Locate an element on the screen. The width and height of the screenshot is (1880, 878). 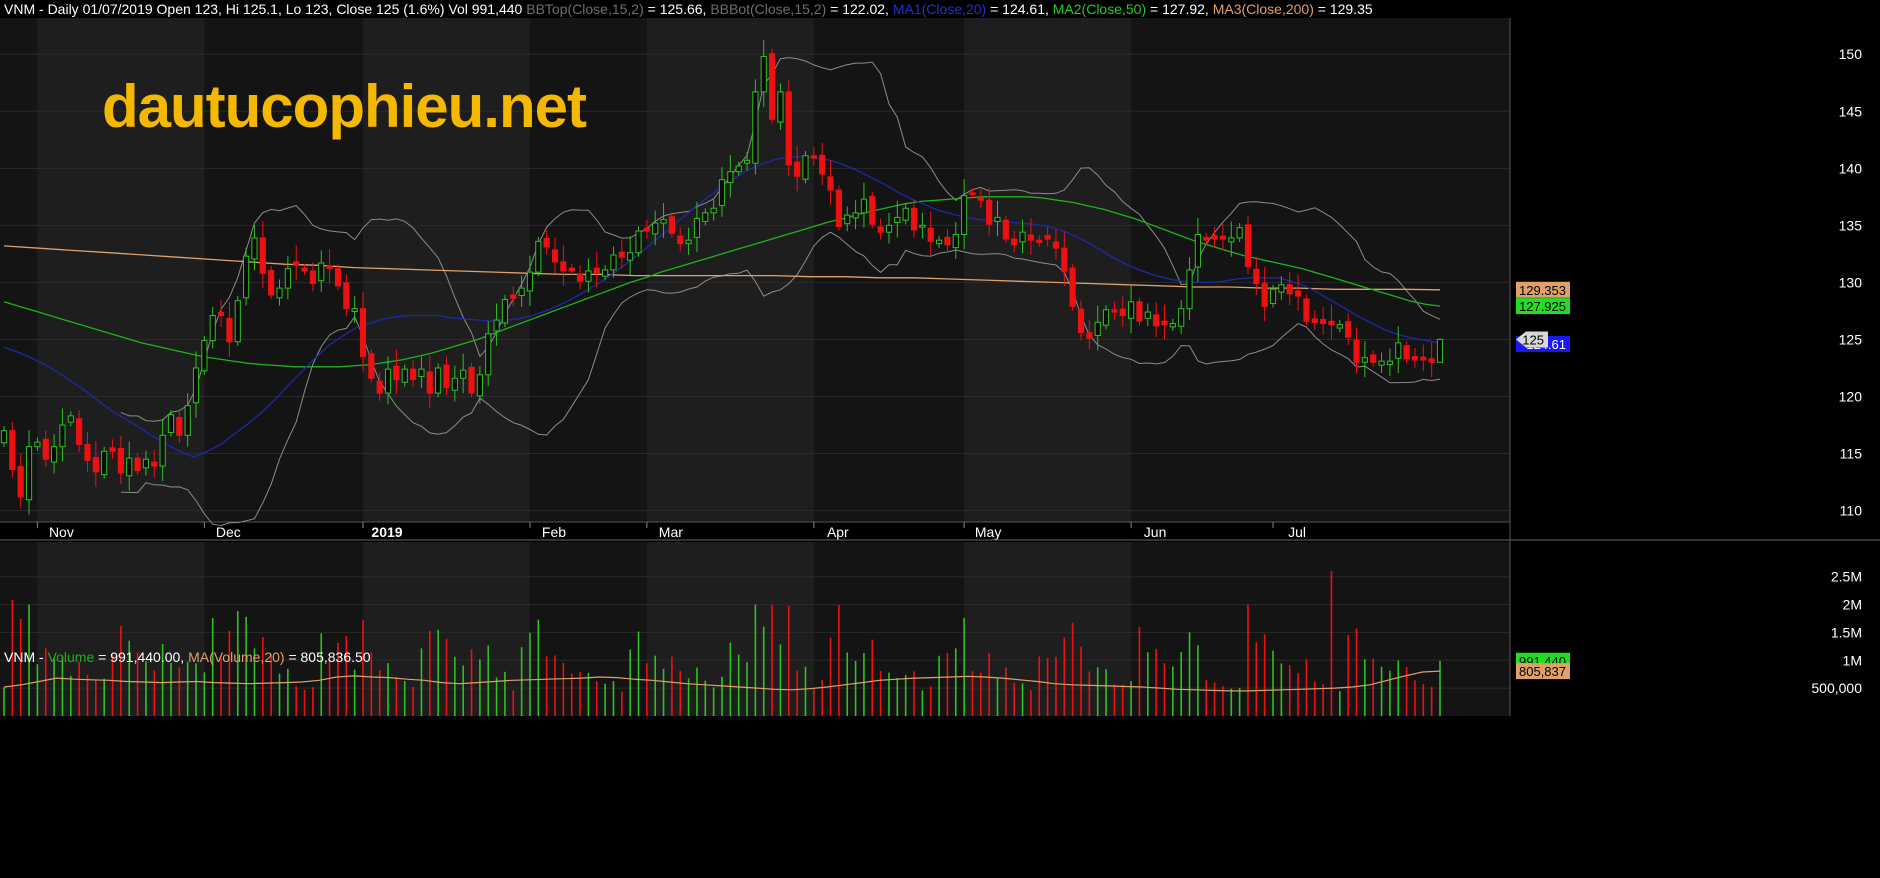
volume-tick-label: 2M is located at coordinates (1852, 605).